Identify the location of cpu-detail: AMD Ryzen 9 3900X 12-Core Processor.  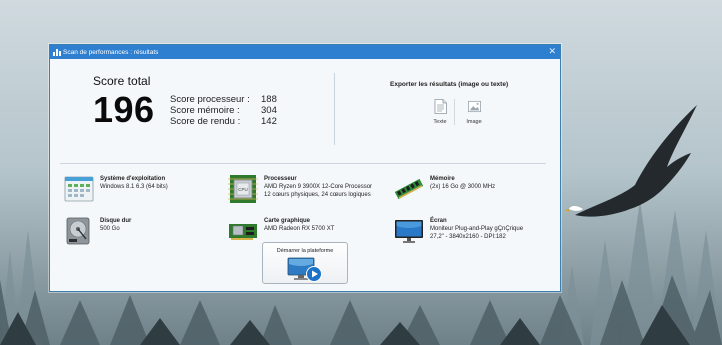
(318, 187).